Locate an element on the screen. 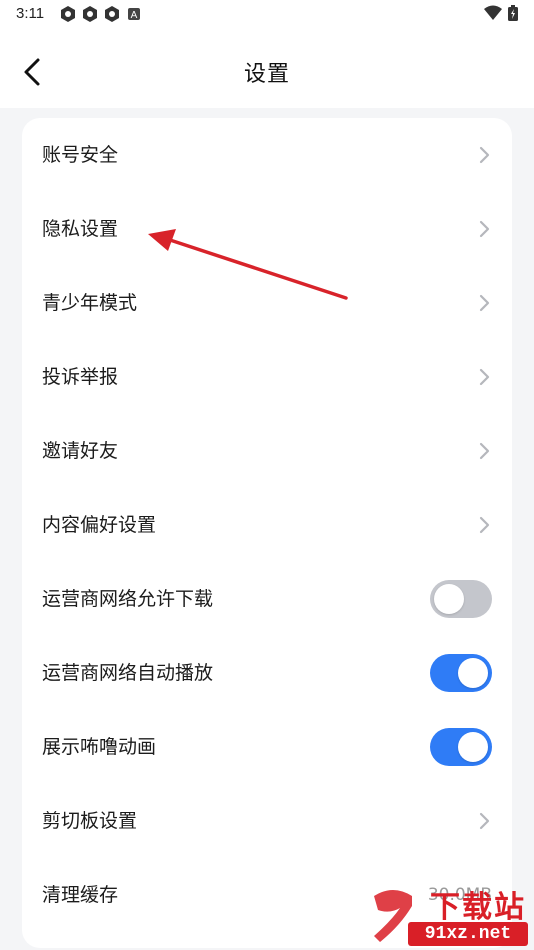 This screenshot has height=950, width=534. show-animation-toggle is located at coordinates (461, 747).